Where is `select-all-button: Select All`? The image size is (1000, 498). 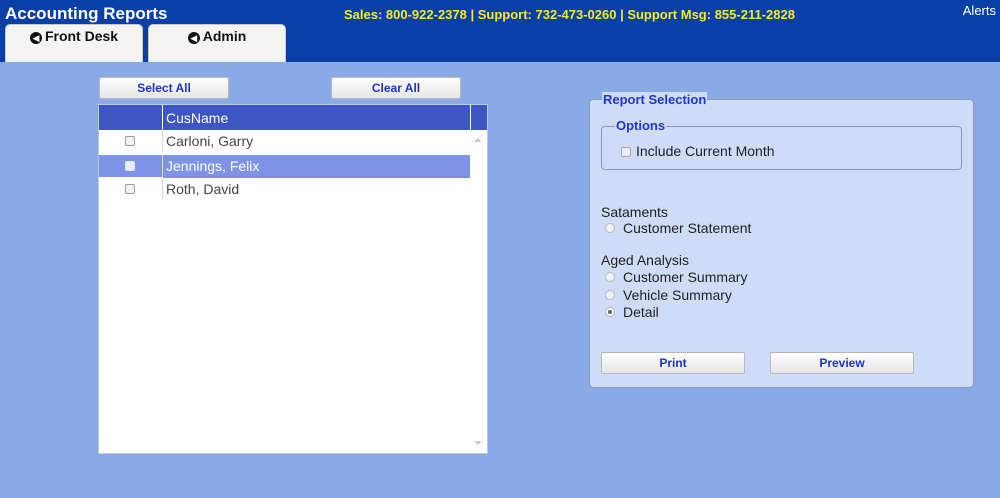
select-all-button: Select All is located at coordinates (164, 88).